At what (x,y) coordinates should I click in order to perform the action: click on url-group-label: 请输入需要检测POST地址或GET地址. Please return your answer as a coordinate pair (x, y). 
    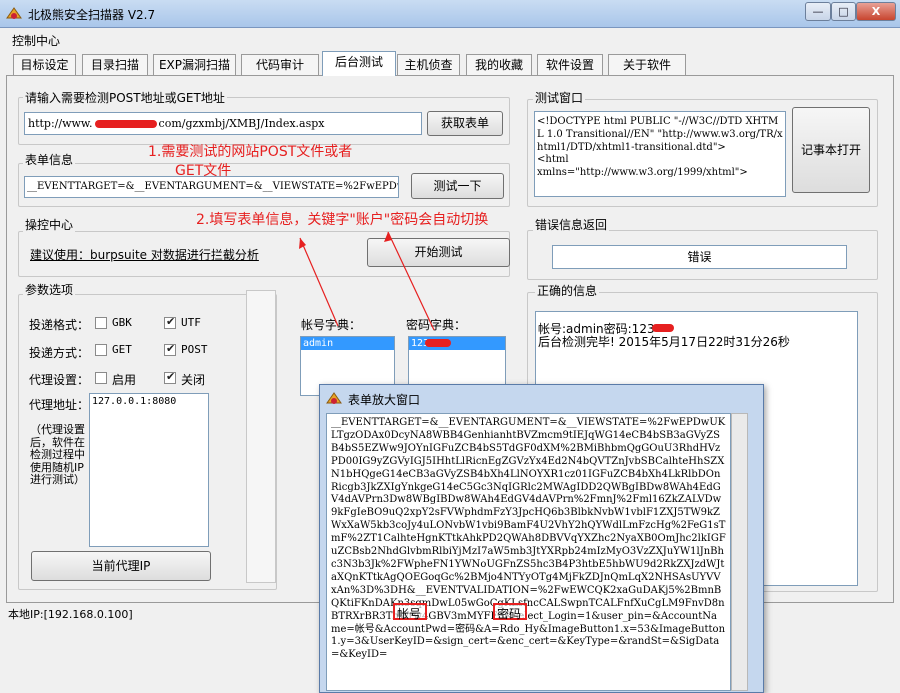
    Looking at the image, I should click on (125, 97).